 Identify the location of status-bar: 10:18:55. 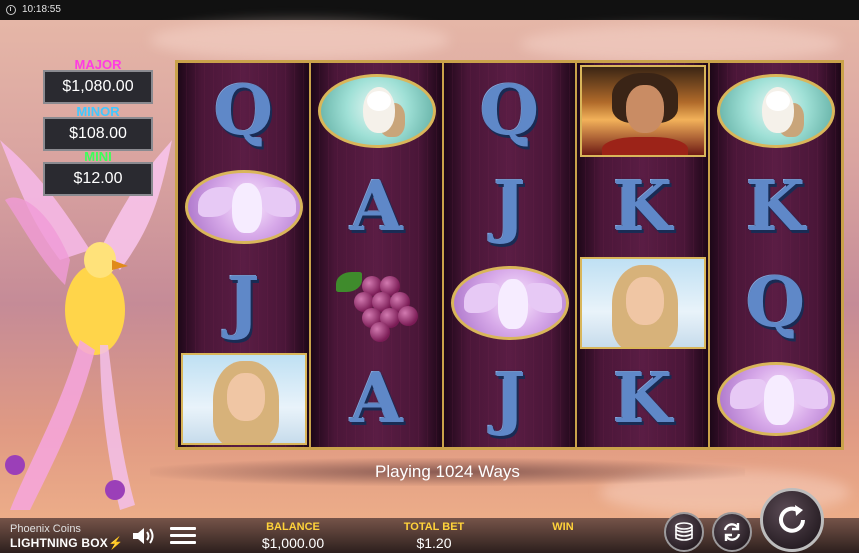
(429, 10).